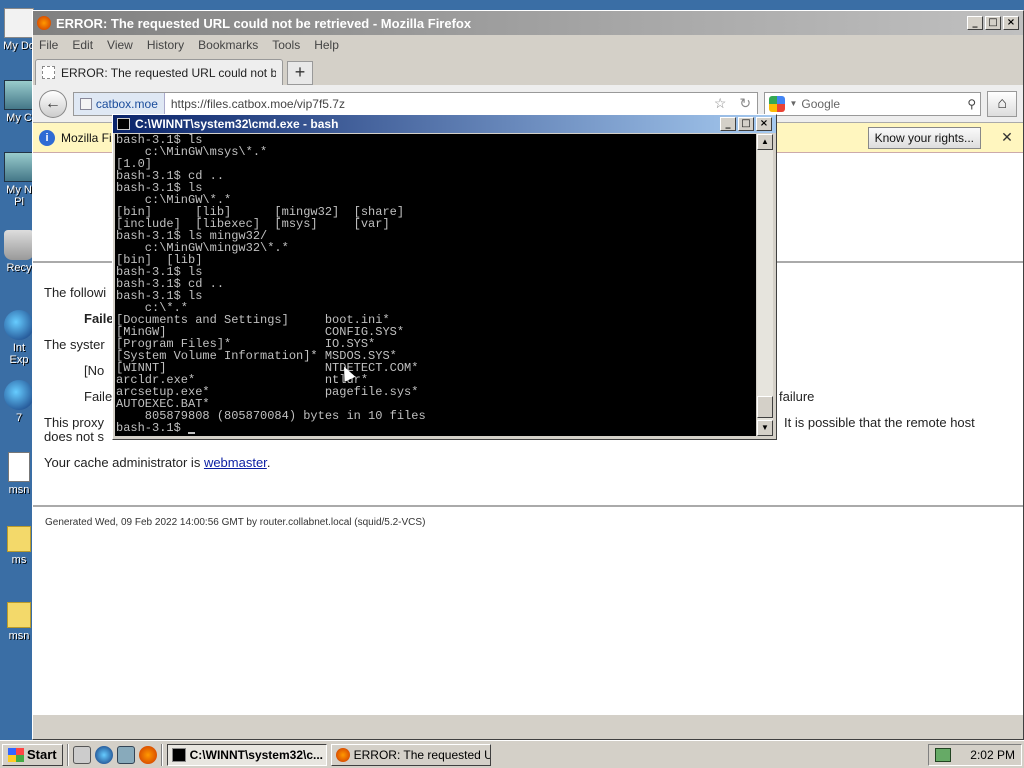 The width and height of the screenshot is (1024, 768). Describe the element at coordinates (1007, 137) in the screenshot. I see `close-icon: ✕` at that location.